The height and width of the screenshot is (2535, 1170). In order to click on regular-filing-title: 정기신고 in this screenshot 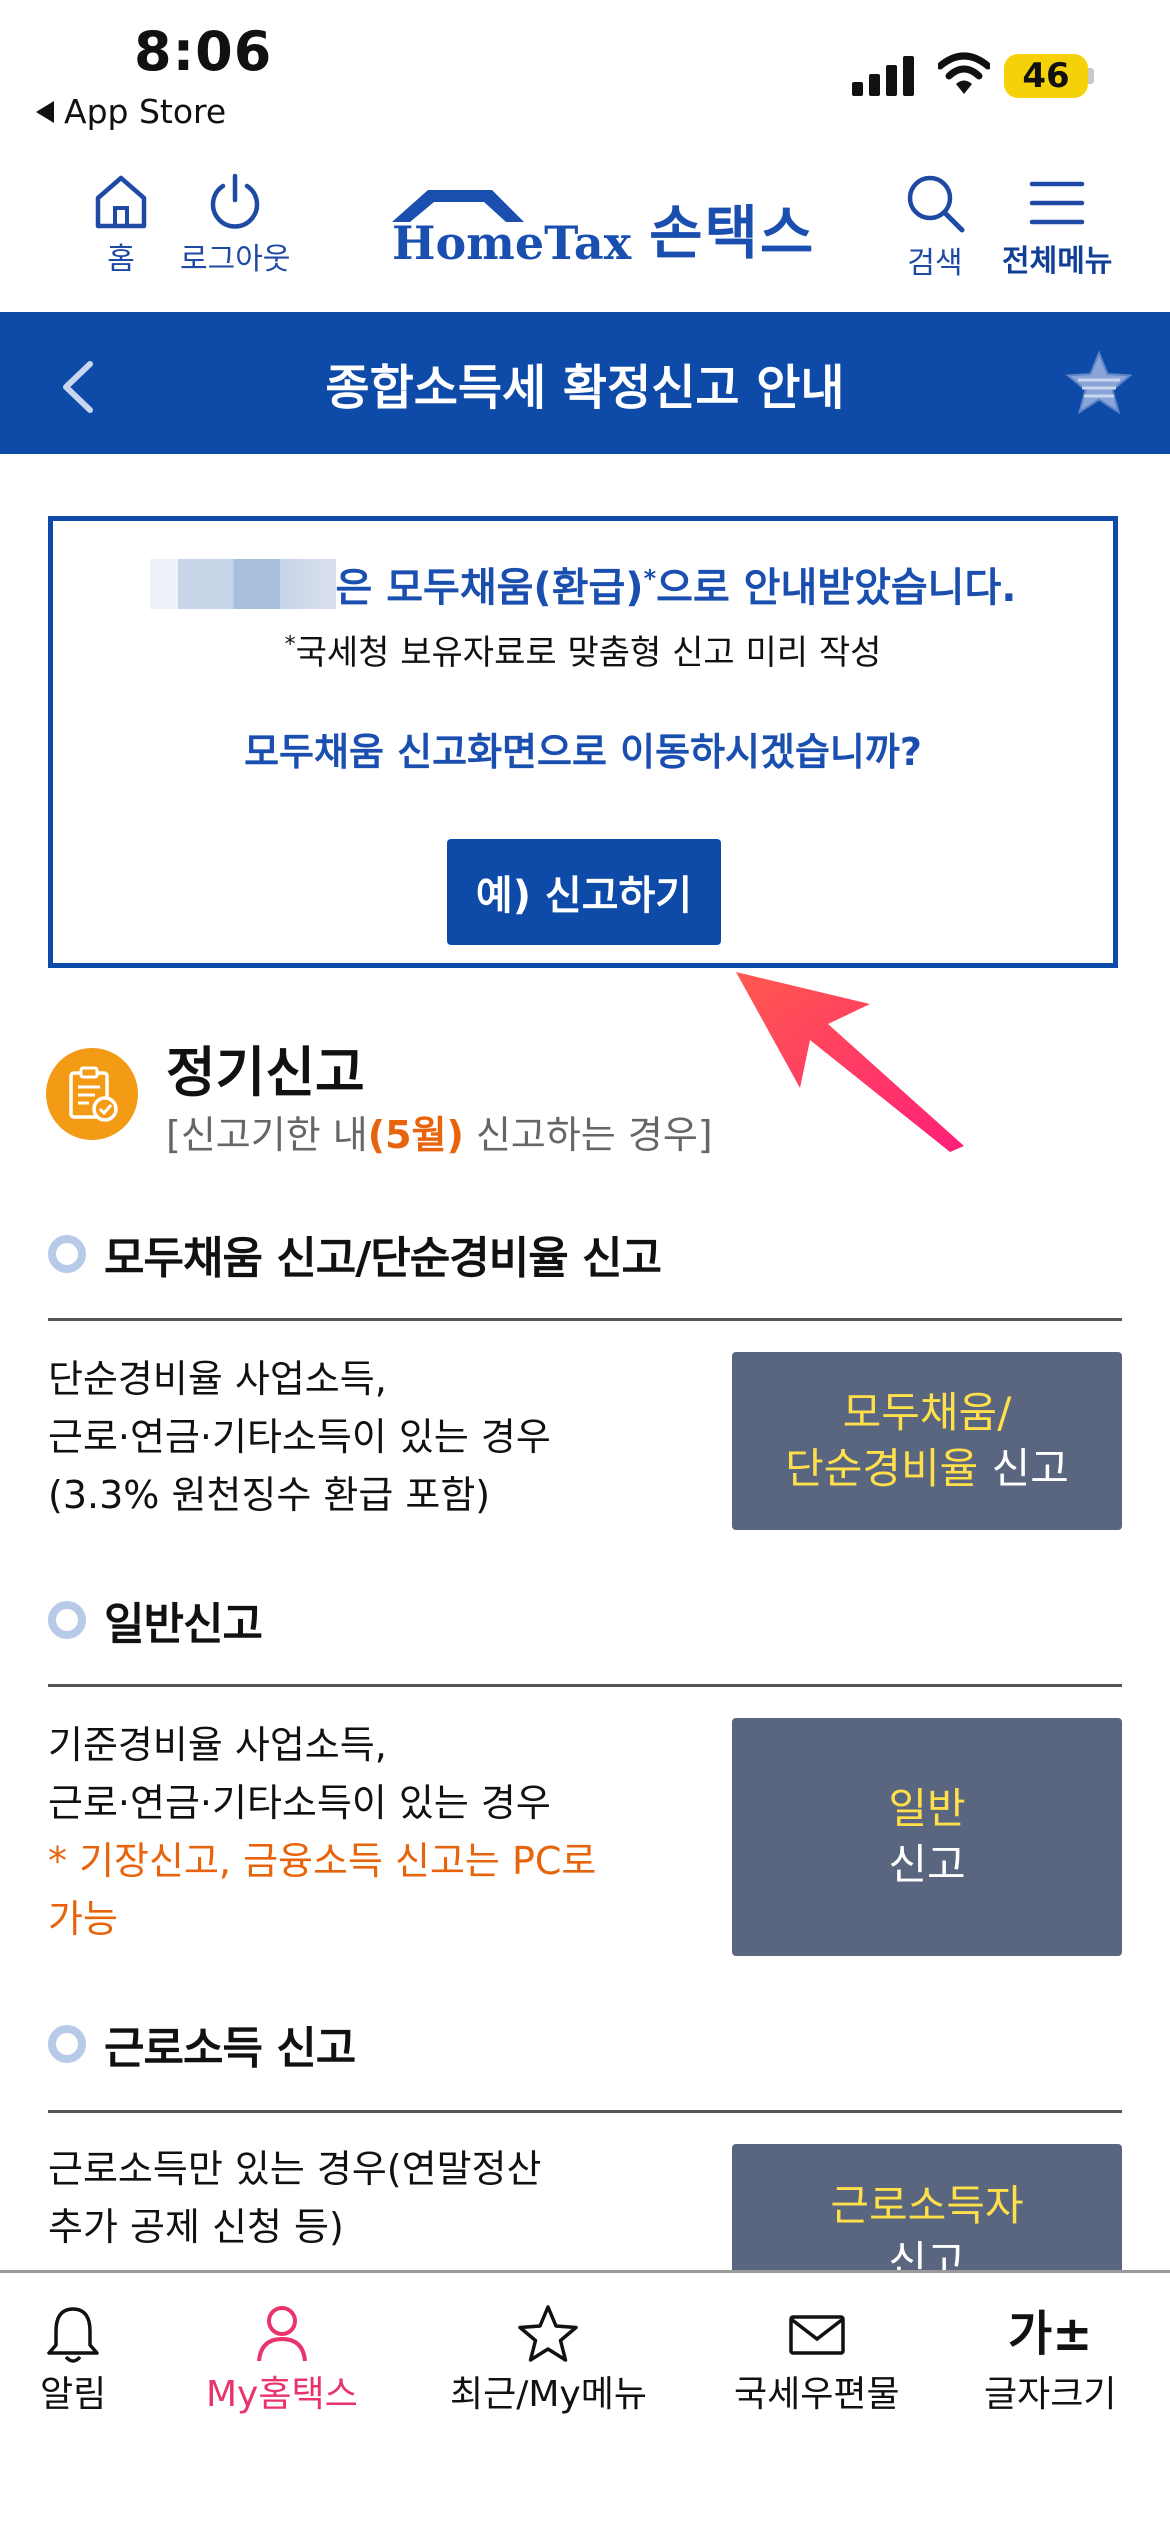, I will do `click(265, 1072)`.